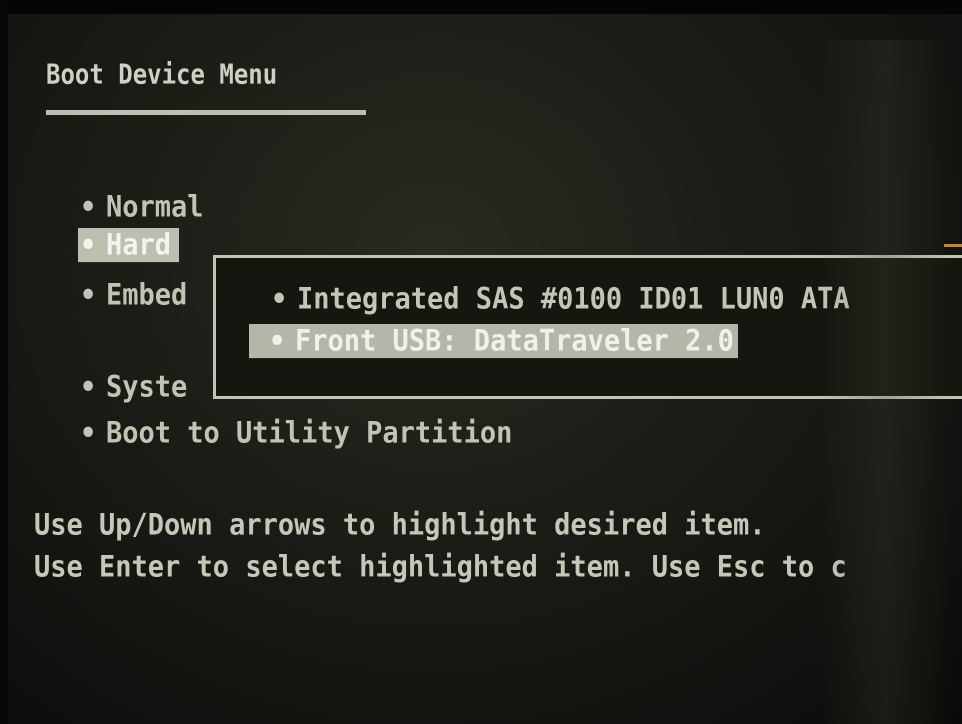 This screenshot has width=962, height=724. Describe the element at coordinates (573, 299) in the screenshot. I see `submenu-item-label: Integrated SAS #0100 ID01 LUN0 ATA` at that location.